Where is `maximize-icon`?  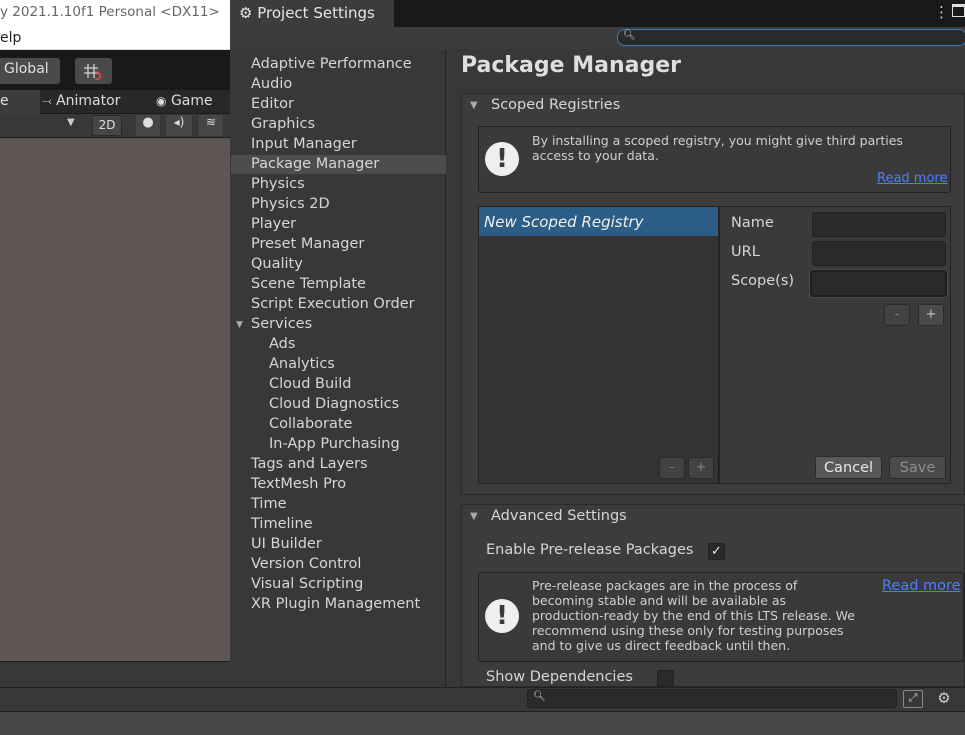 maximize-icon is located at coordinates (958, 10).